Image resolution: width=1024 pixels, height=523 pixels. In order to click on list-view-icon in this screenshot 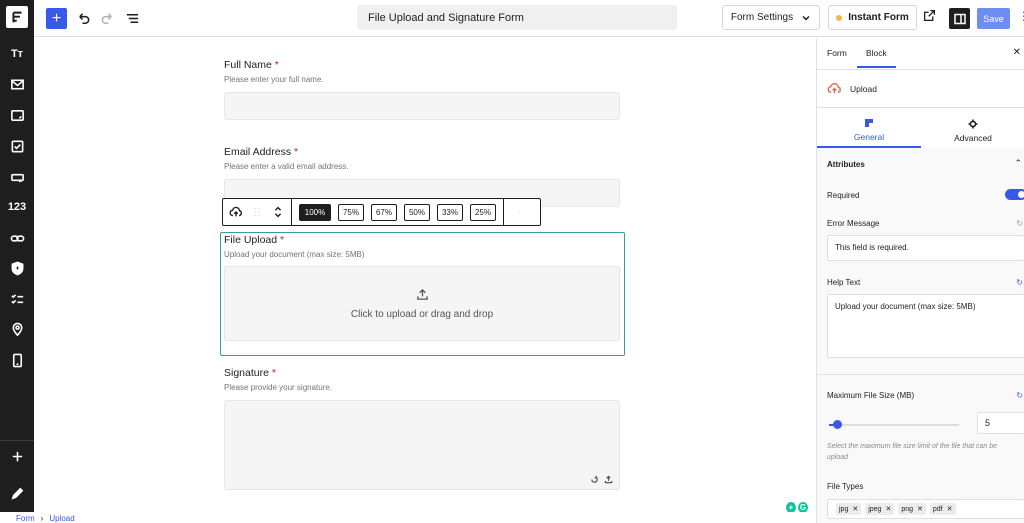, I will do `click(132, 18)`.